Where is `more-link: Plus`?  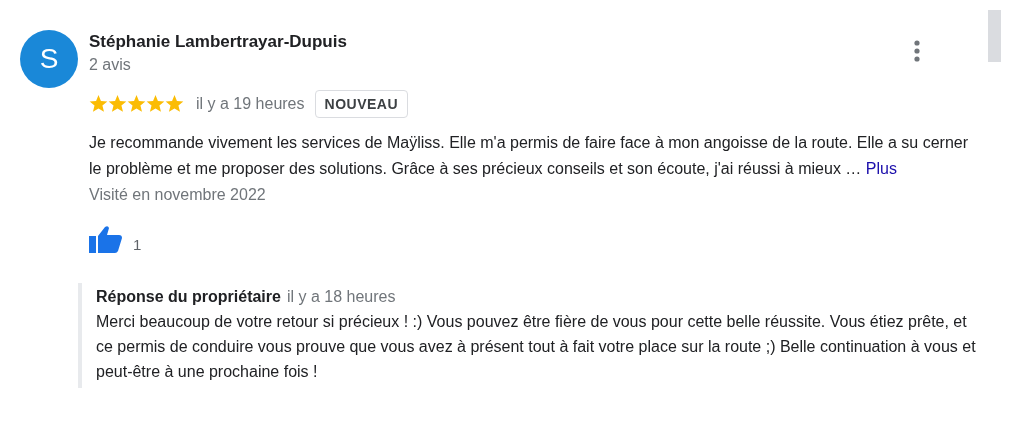
more-link: Plus is located at coordinates (881, 168).